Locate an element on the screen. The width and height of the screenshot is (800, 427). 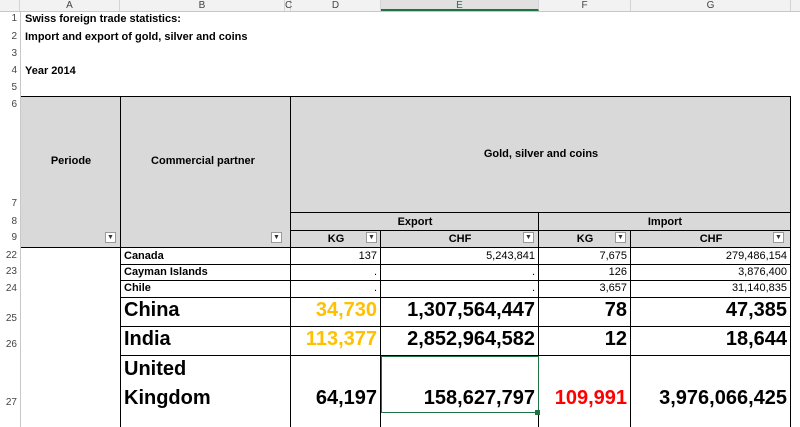
export-chf-cell: 2,852,964,582 is located at coordinates (458, 339).